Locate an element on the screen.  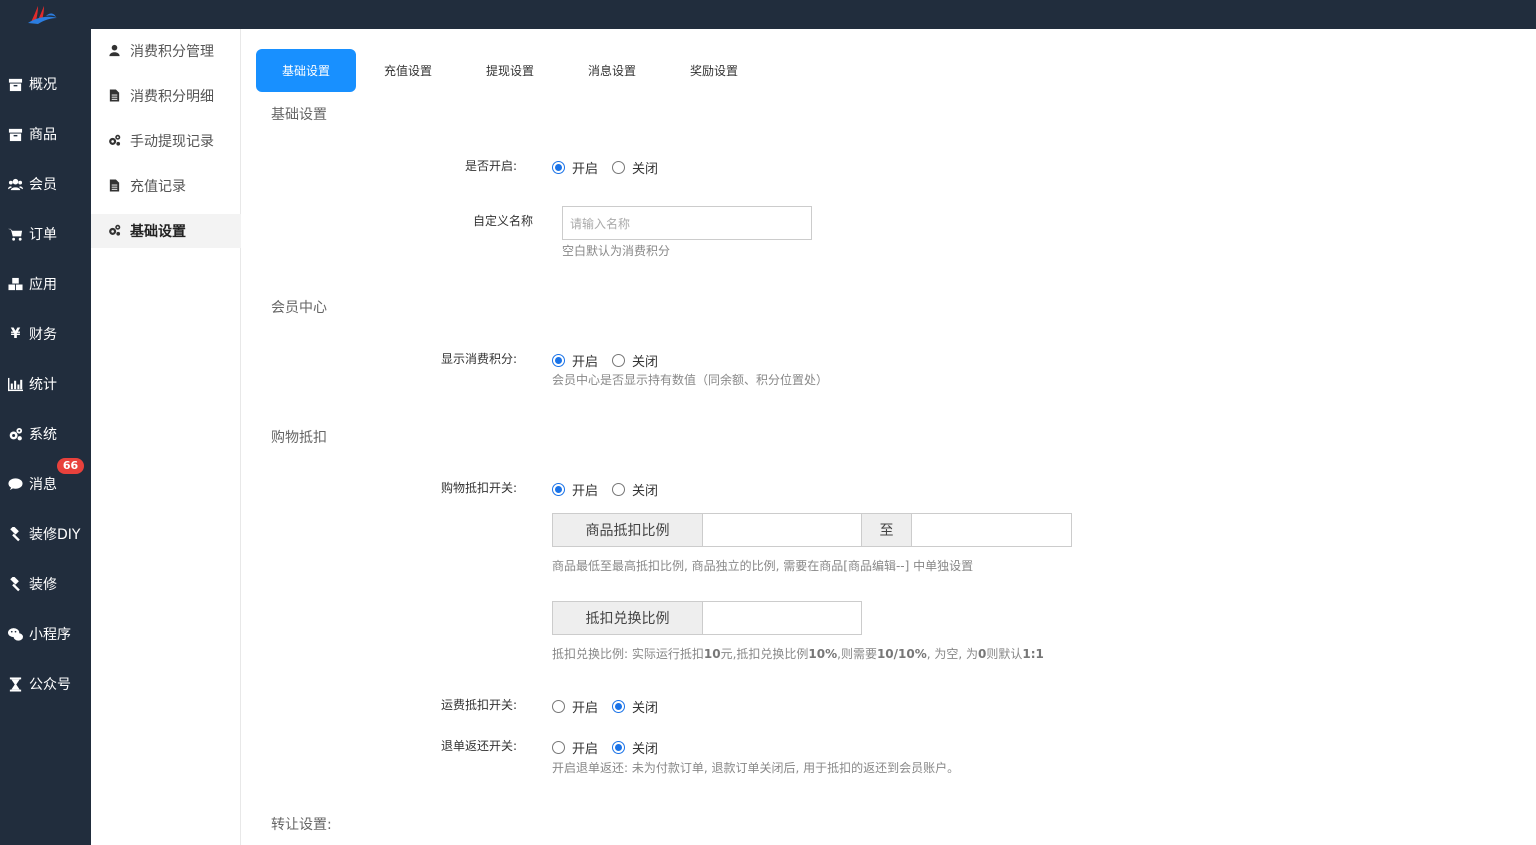
show-points-help-text: 会员中心是否显示持有数值（同余额、积分位置处） is located at coordinates (690, 380).